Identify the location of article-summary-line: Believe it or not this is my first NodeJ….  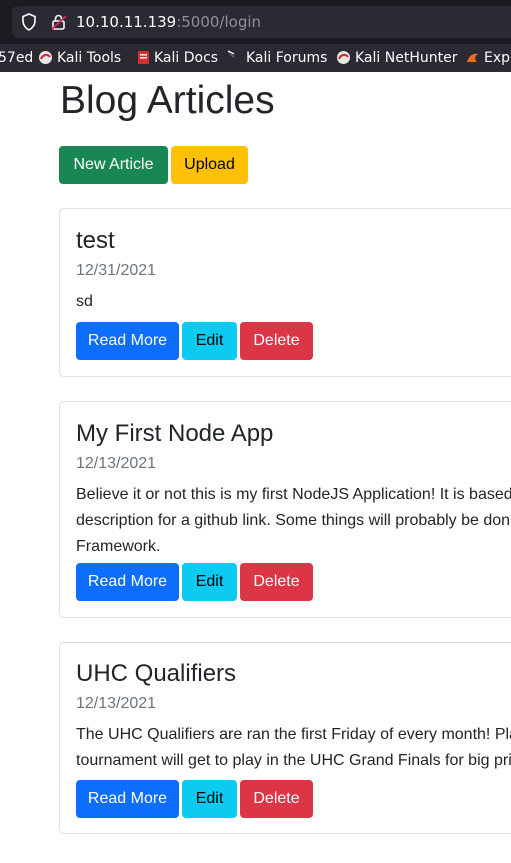
(293, 494).